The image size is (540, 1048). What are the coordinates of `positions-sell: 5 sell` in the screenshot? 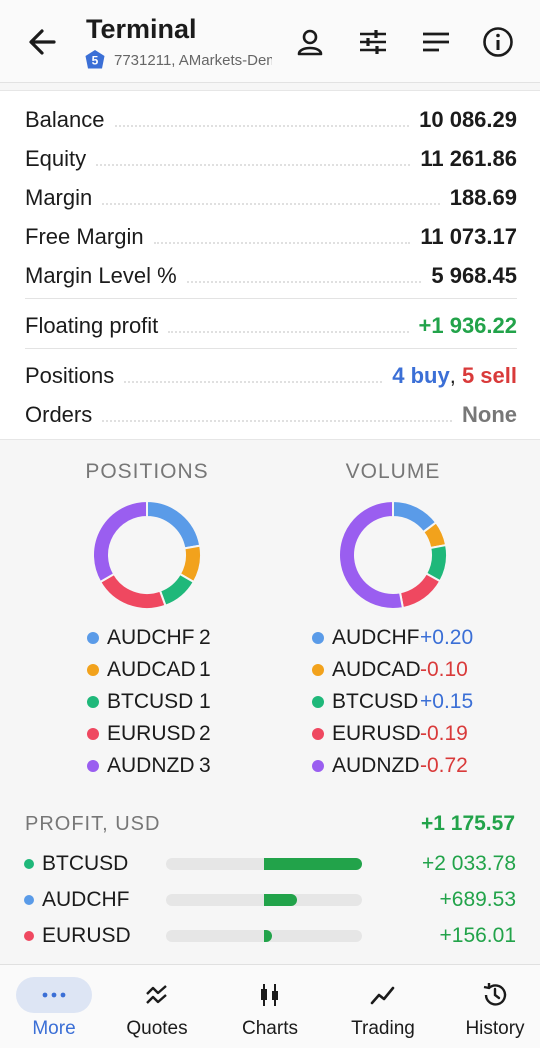 It's located at (489, 375).